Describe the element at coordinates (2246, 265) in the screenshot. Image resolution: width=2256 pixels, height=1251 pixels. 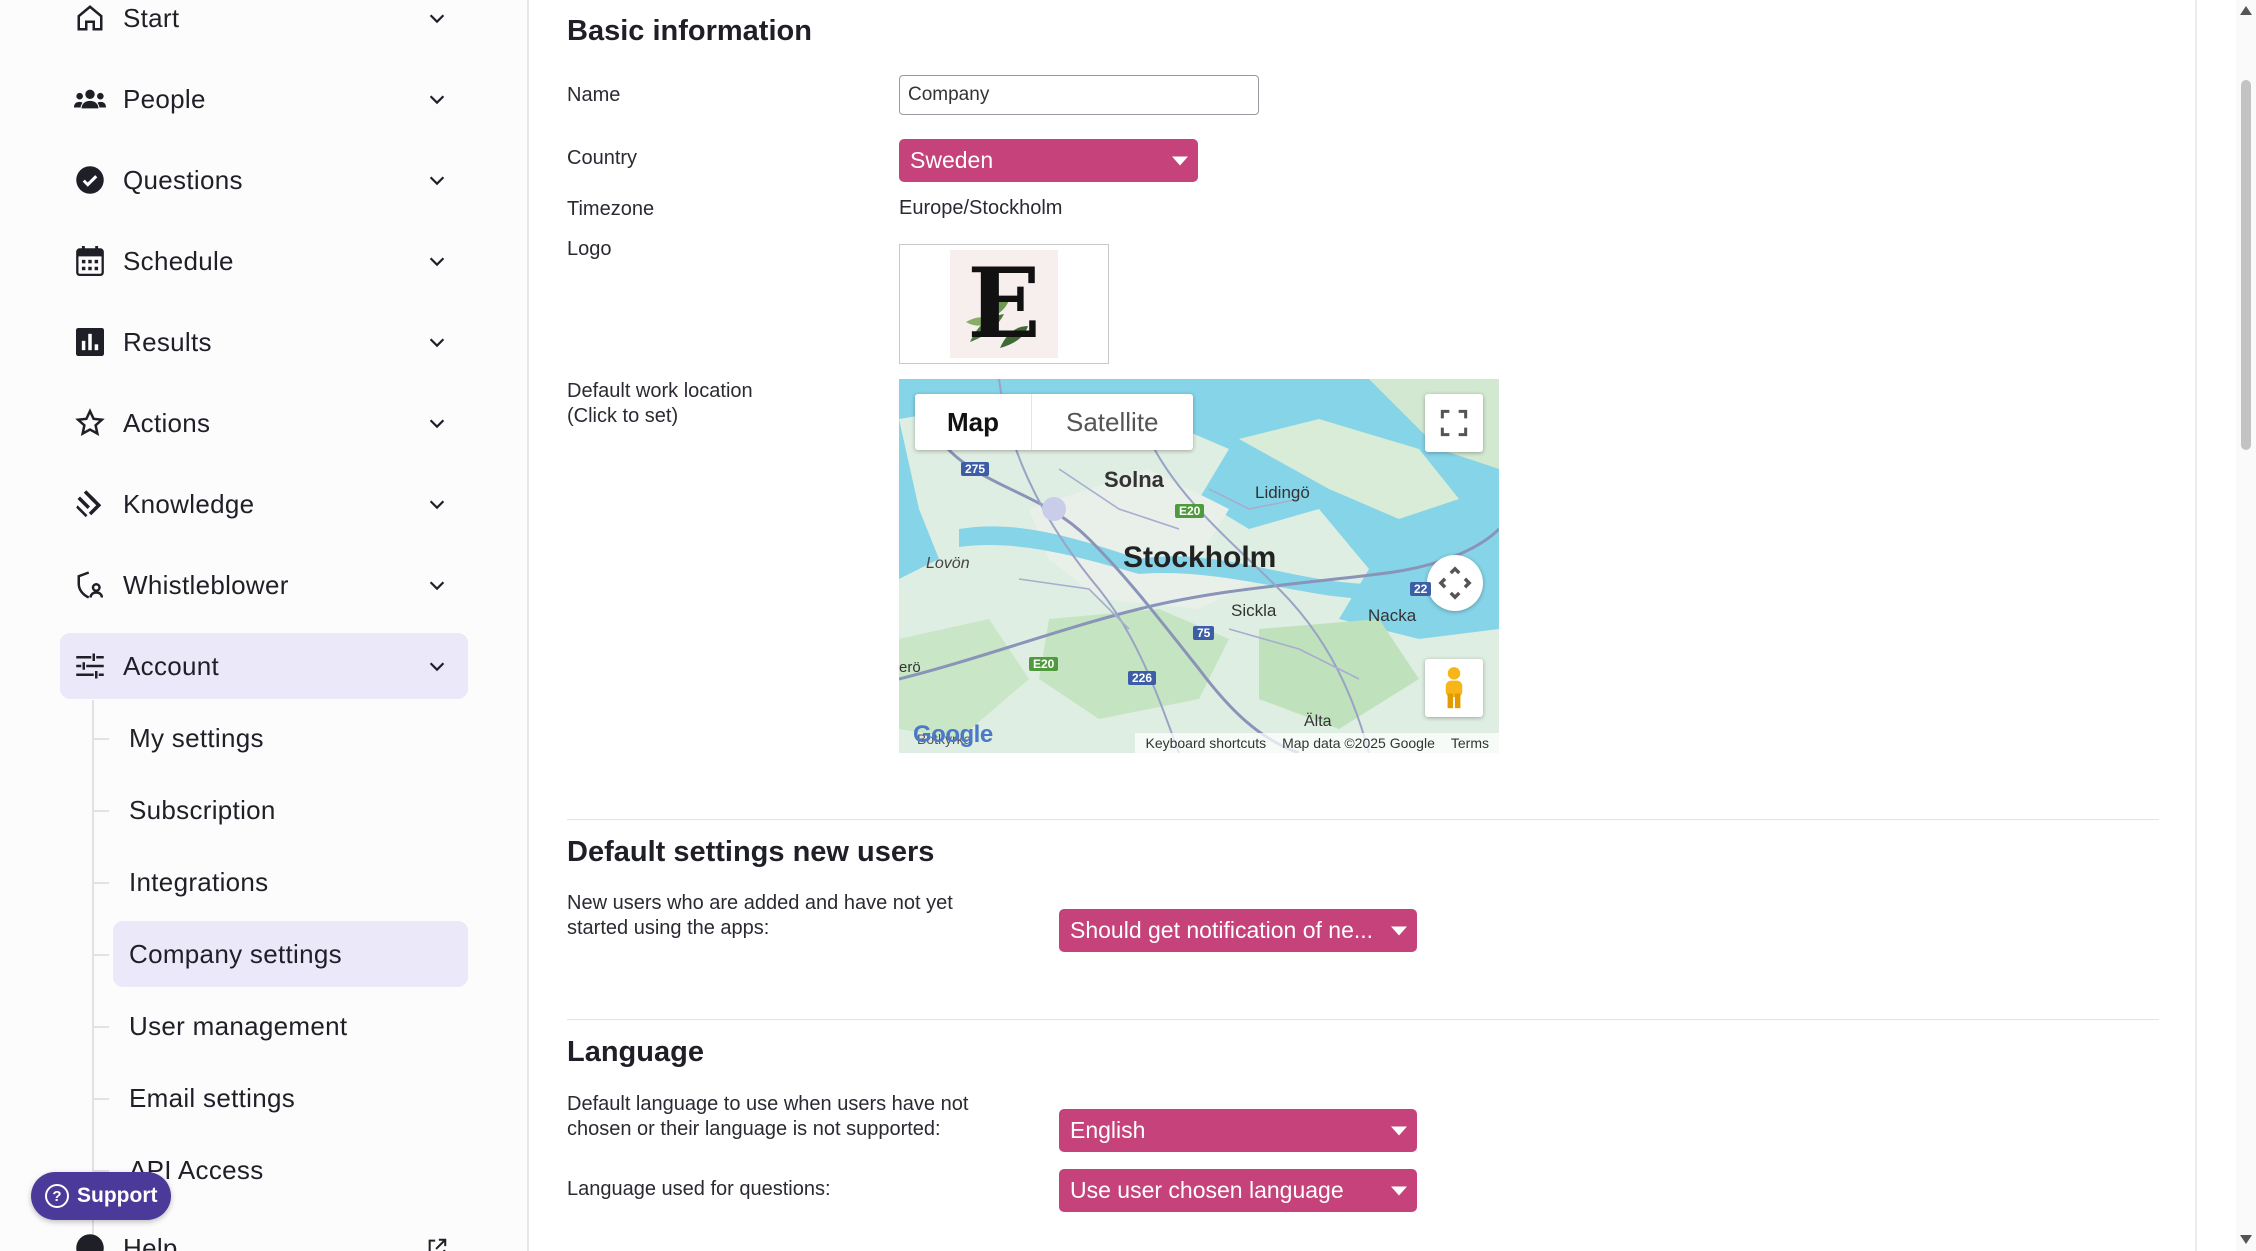
I see `scrollbar-thumb` at that location.